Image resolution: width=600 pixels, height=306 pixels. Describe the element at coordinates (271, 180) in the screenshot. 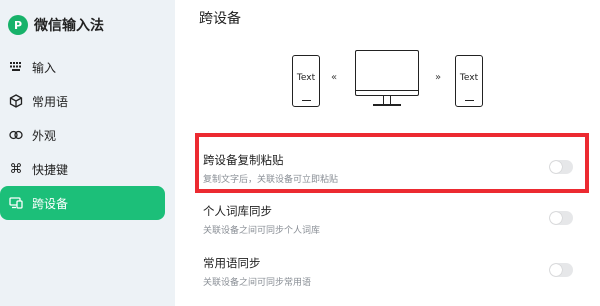

I see `setting-description: 复制文字后，关联设备可立即粘贴` at that location.